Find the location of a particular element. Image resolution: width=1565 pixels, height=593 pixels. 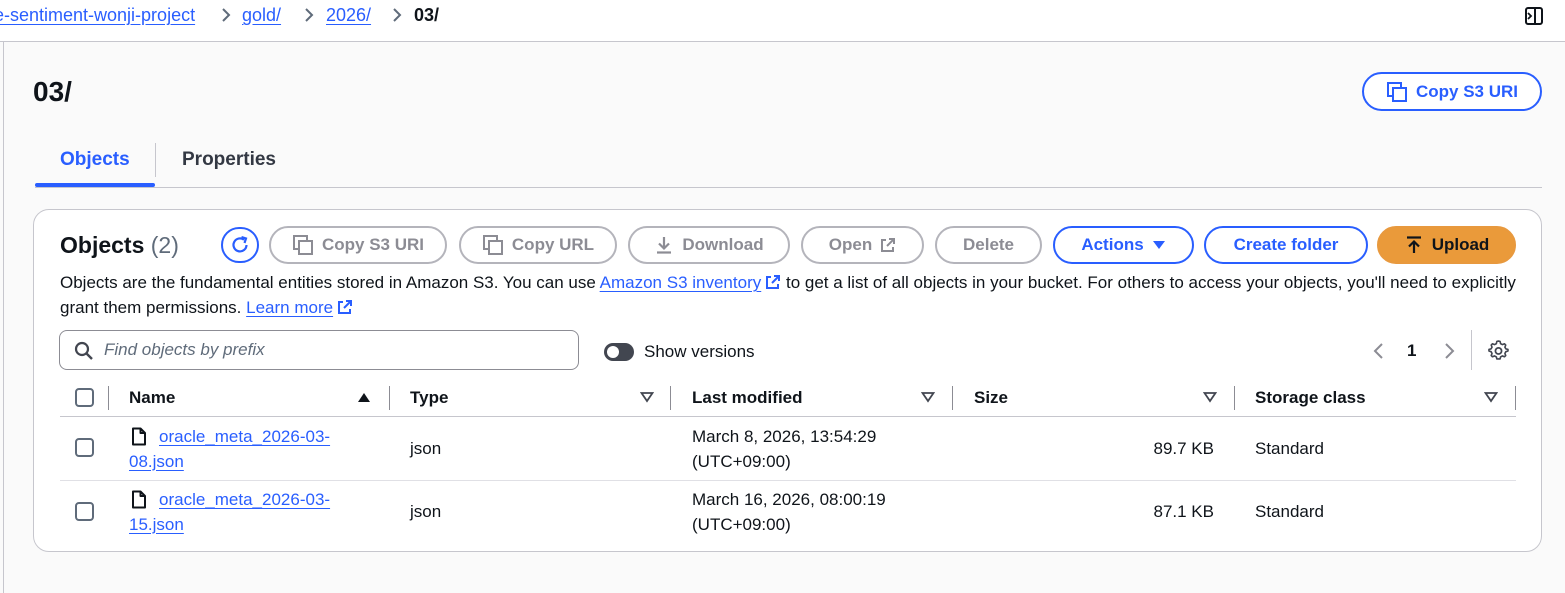

breadcrumb-current: 03/ is located at coordinates (427, 15).